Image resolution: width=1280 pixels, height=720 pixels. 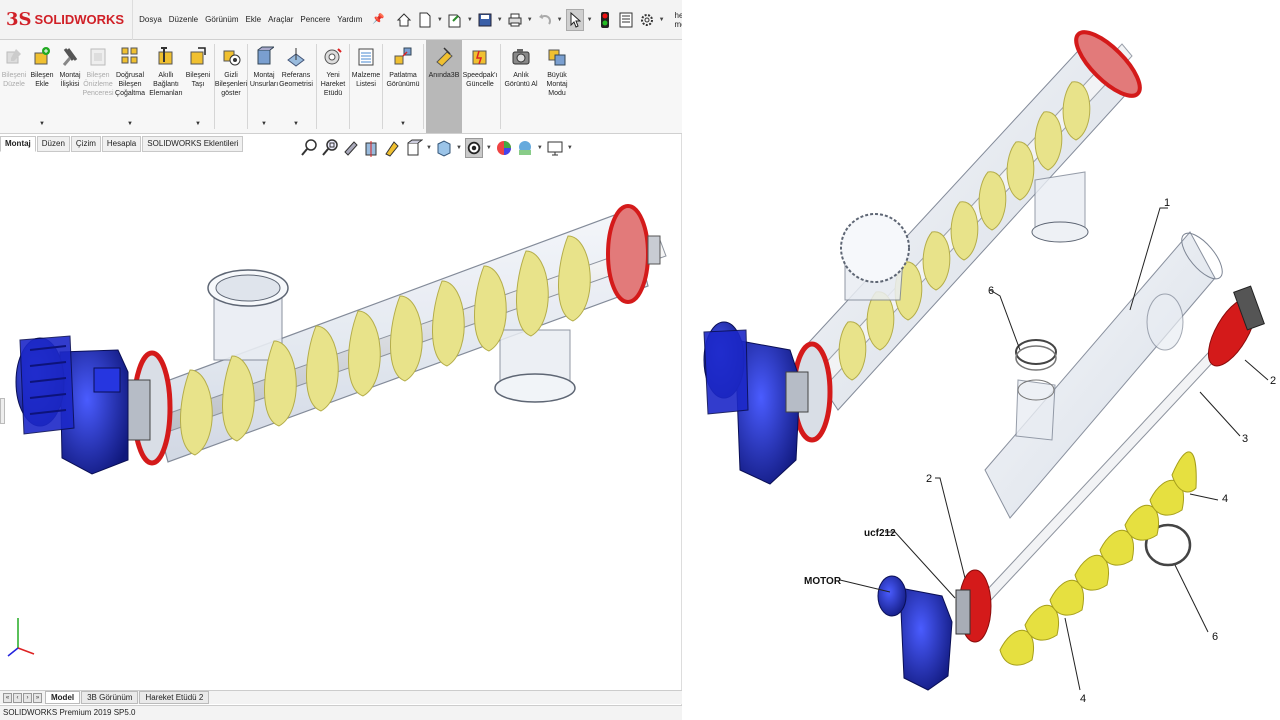 What do you see at coordinates (1236, 326) in the screenshot?
I see `exploded-right-flange` at bounding box center [1236, 326].